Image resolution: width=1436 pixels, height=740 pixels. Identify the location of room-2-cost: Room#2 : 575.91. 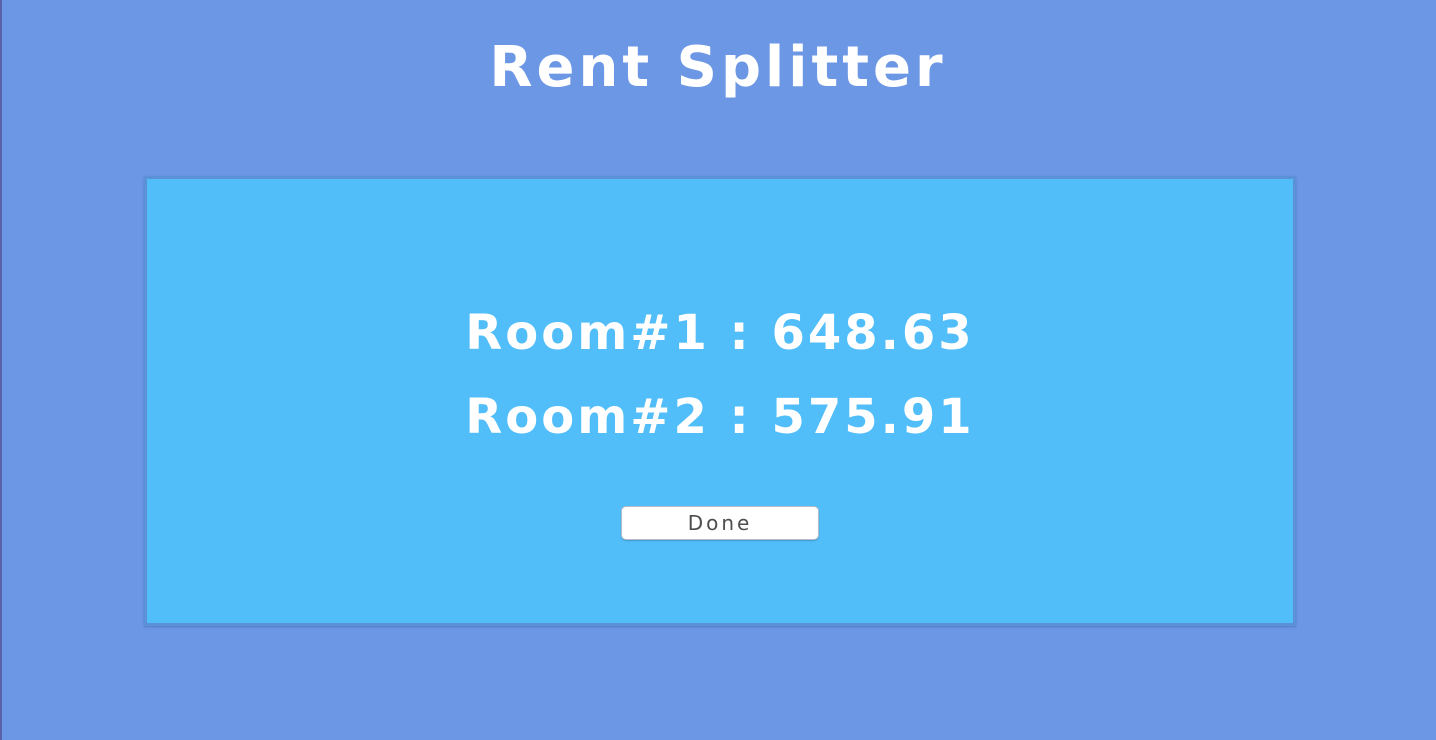
(720, 417).